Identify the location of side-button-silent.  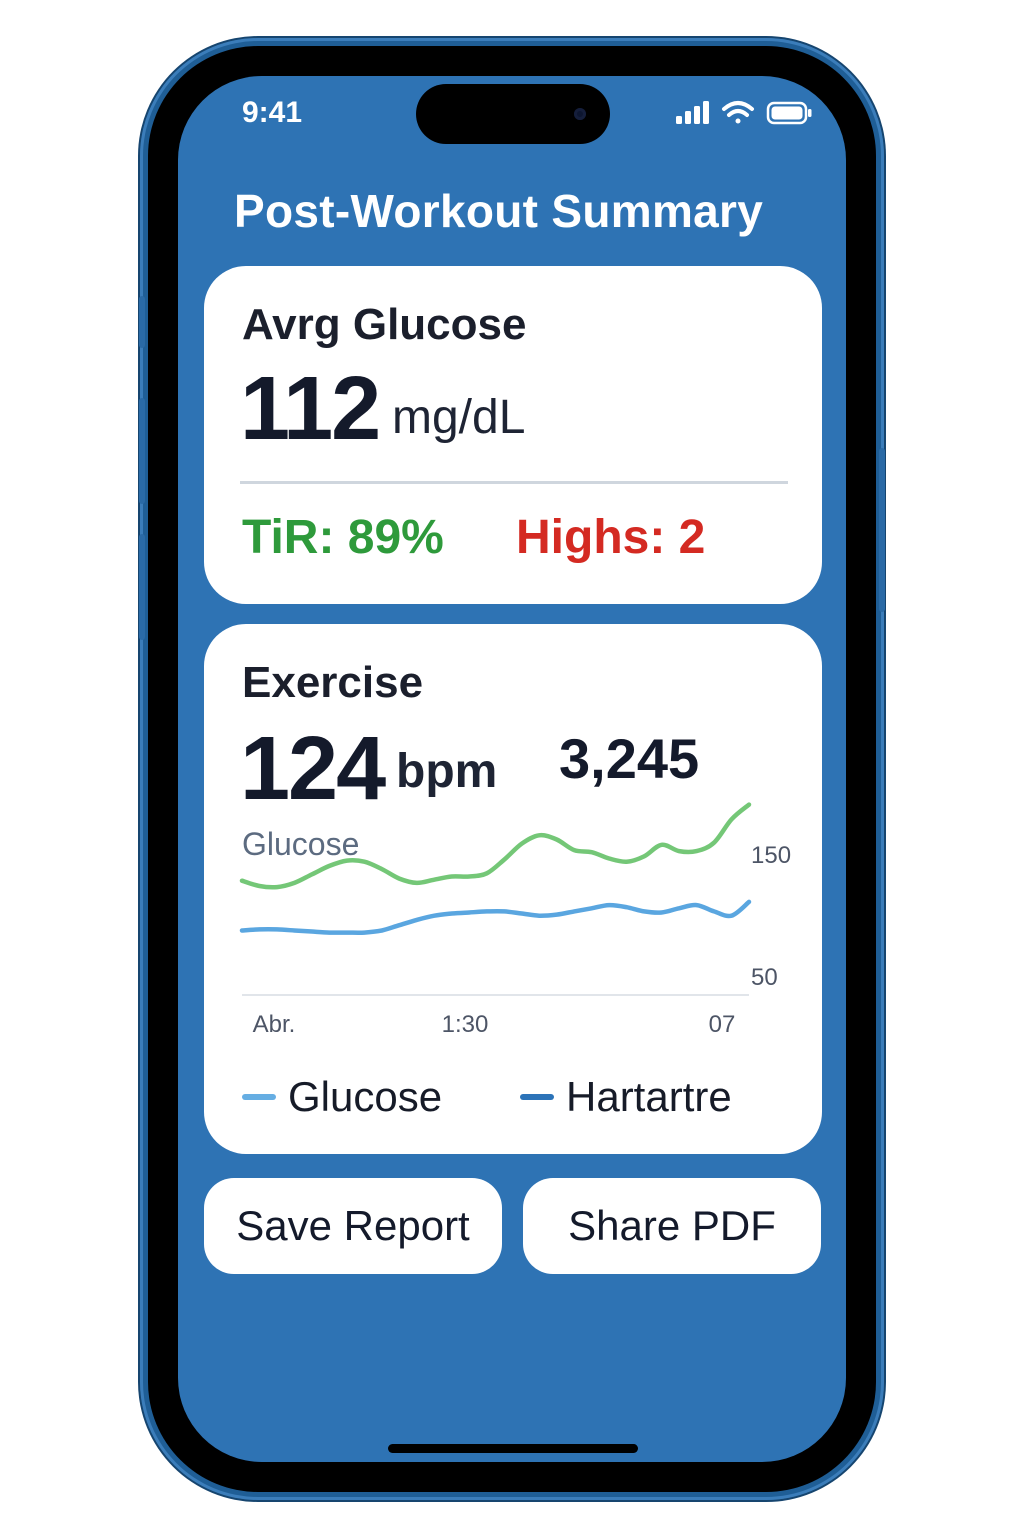
(142, 322).